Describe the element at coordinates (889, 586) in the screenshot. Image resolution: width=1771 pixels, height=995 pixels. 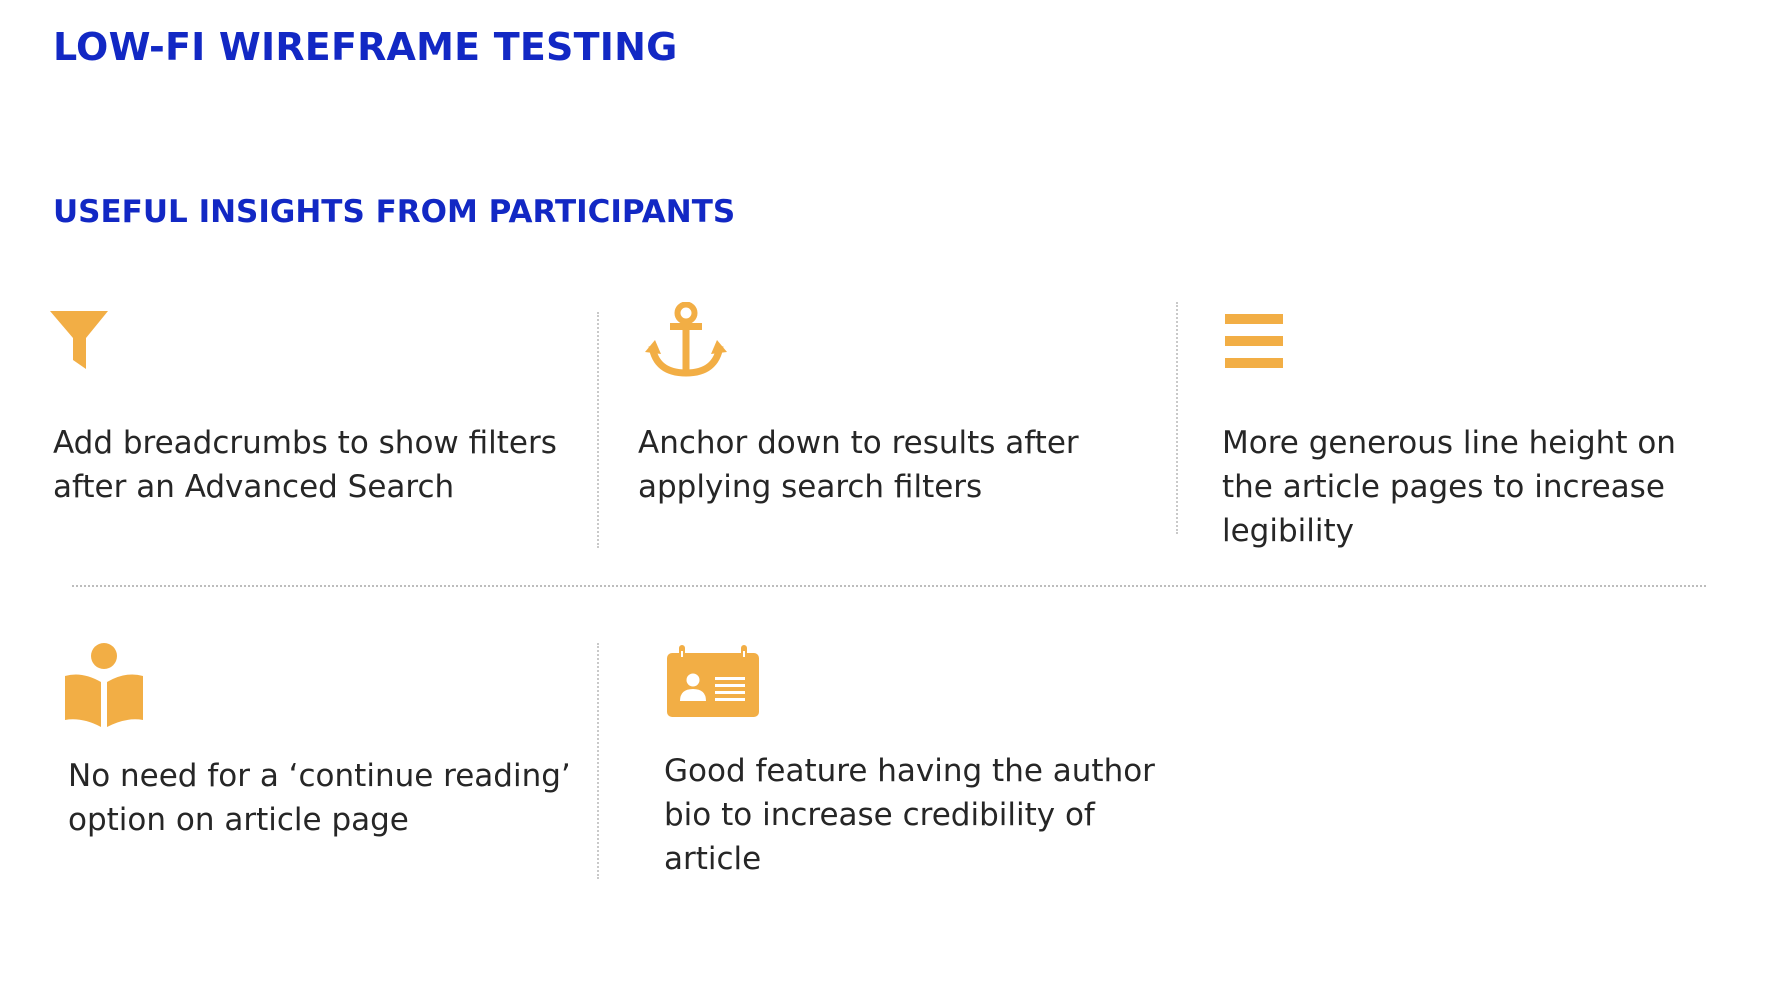
I see `row-divider` at that location.